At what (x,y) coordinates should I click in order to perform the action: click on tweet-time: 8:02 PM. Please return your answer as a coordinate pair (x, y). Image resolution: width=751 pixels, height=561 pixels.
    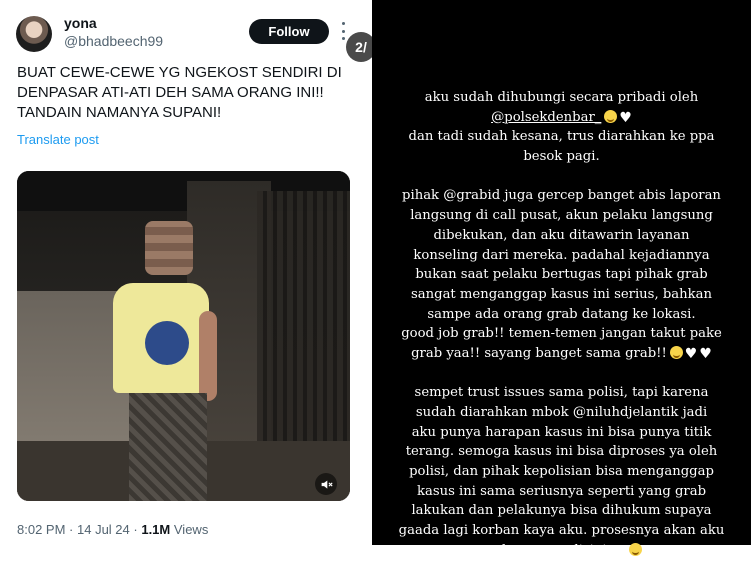
    Looking at the image, I should click on (41, 529).